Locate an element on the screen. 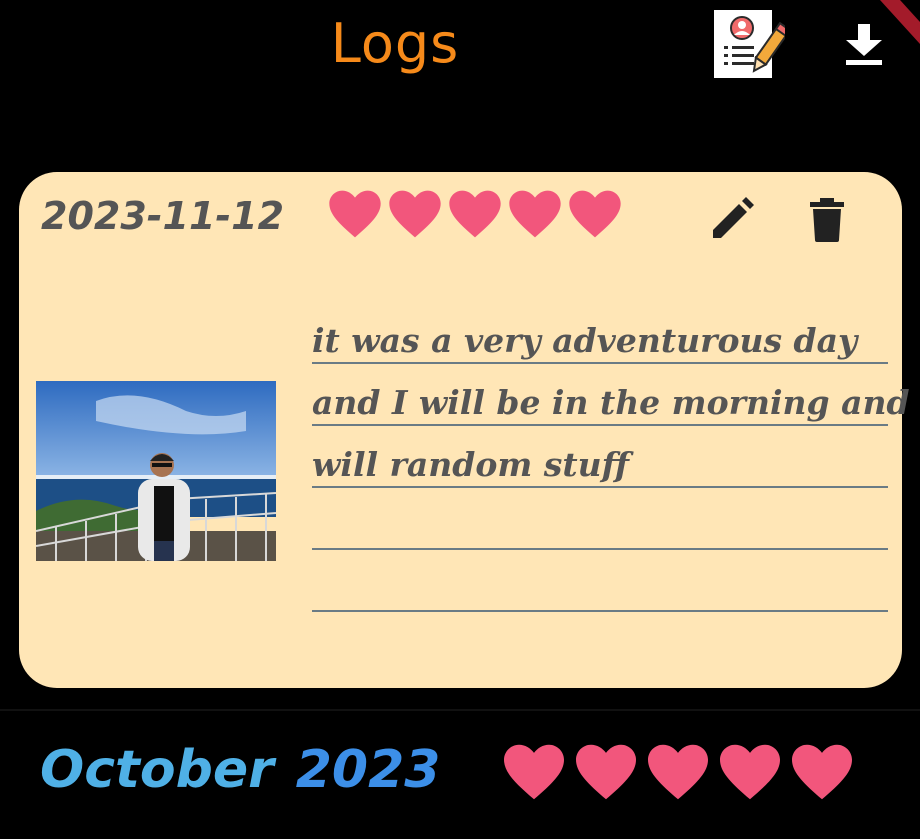 Image resolution: width=920 pixels, height=839 pixels. text-line: will random stuff is located at coordinates (600, 457).